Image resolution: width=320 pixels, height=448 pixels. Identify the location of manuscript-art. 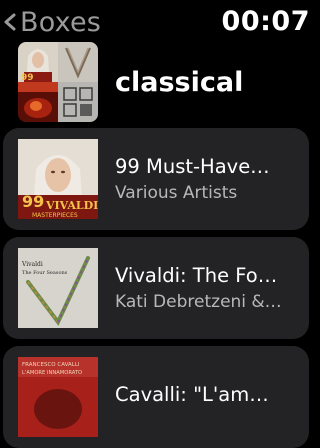
(78, 102).